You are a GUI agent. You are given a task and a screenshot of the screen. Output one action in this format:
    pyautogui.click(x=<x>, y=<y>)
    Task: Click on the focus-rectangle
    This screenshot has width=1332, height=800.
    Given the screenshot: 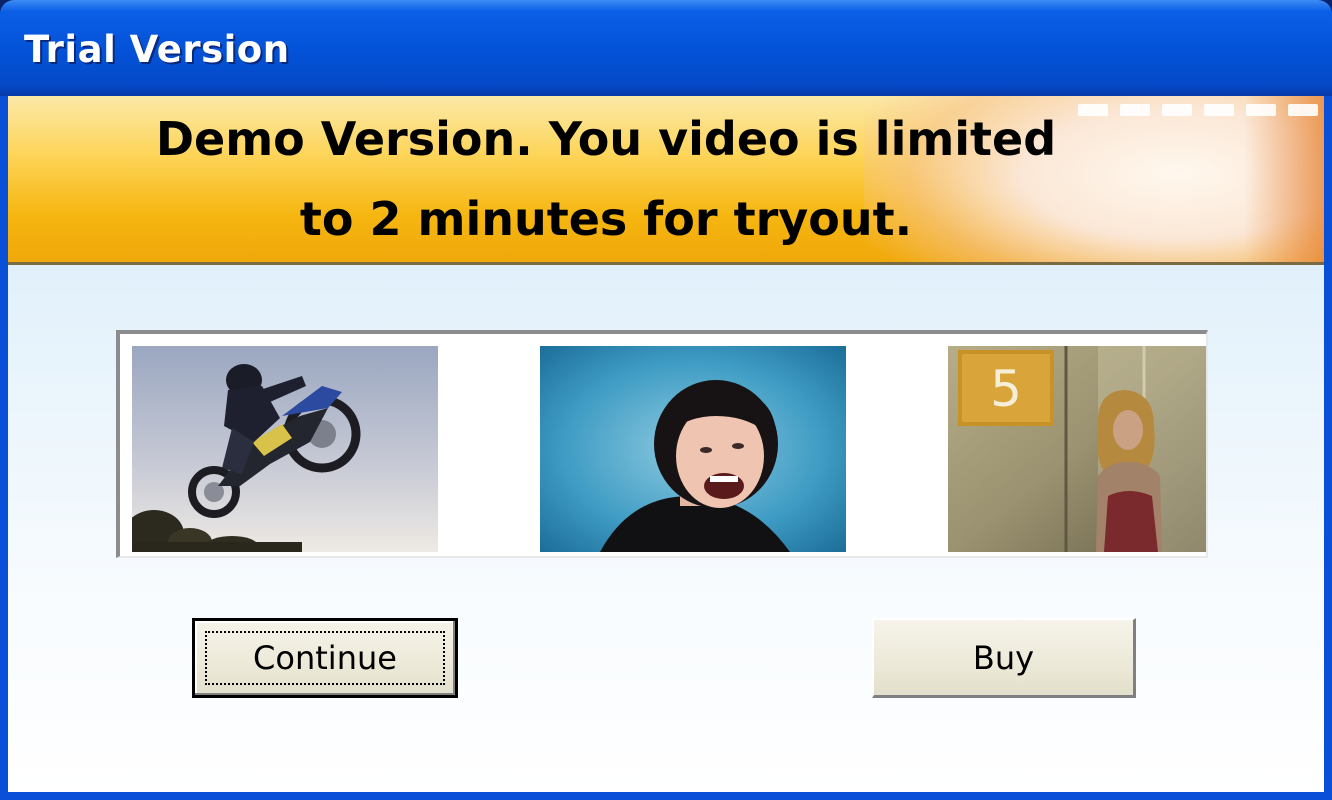 What is the action you would take?
    pyautogui.click(x=325, y=658)
    